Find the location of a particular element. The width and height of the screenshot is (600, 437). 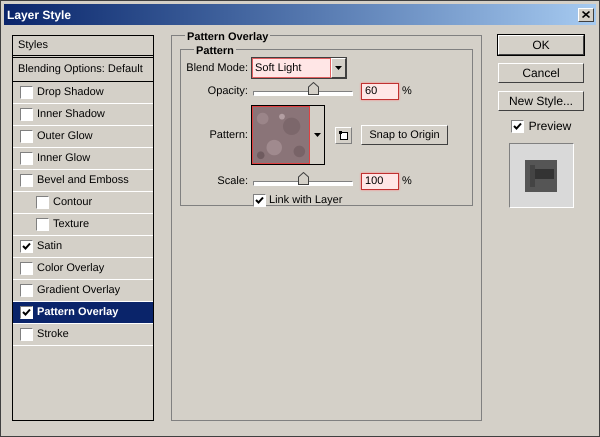

style-item: Contour is located at coordinates (83, 203).